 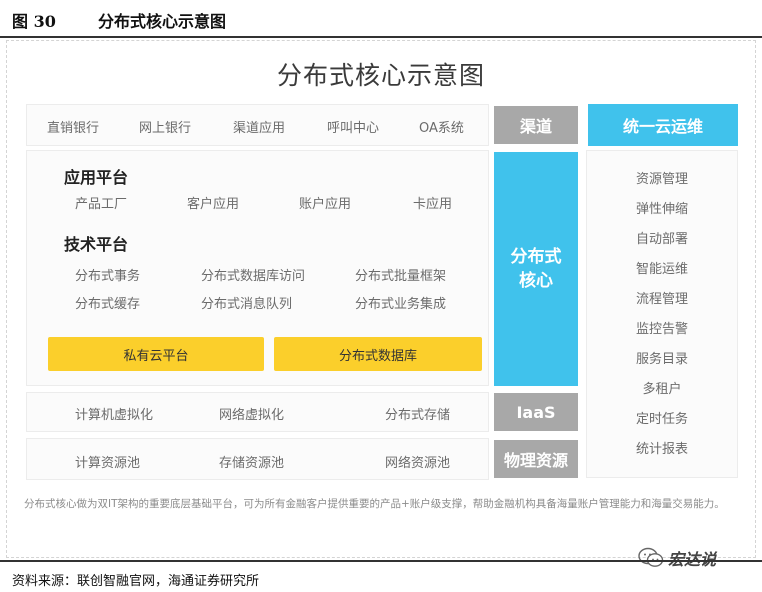 I want to click on iaas-item: 计算机虚拟化, so click(x=114, y=415).